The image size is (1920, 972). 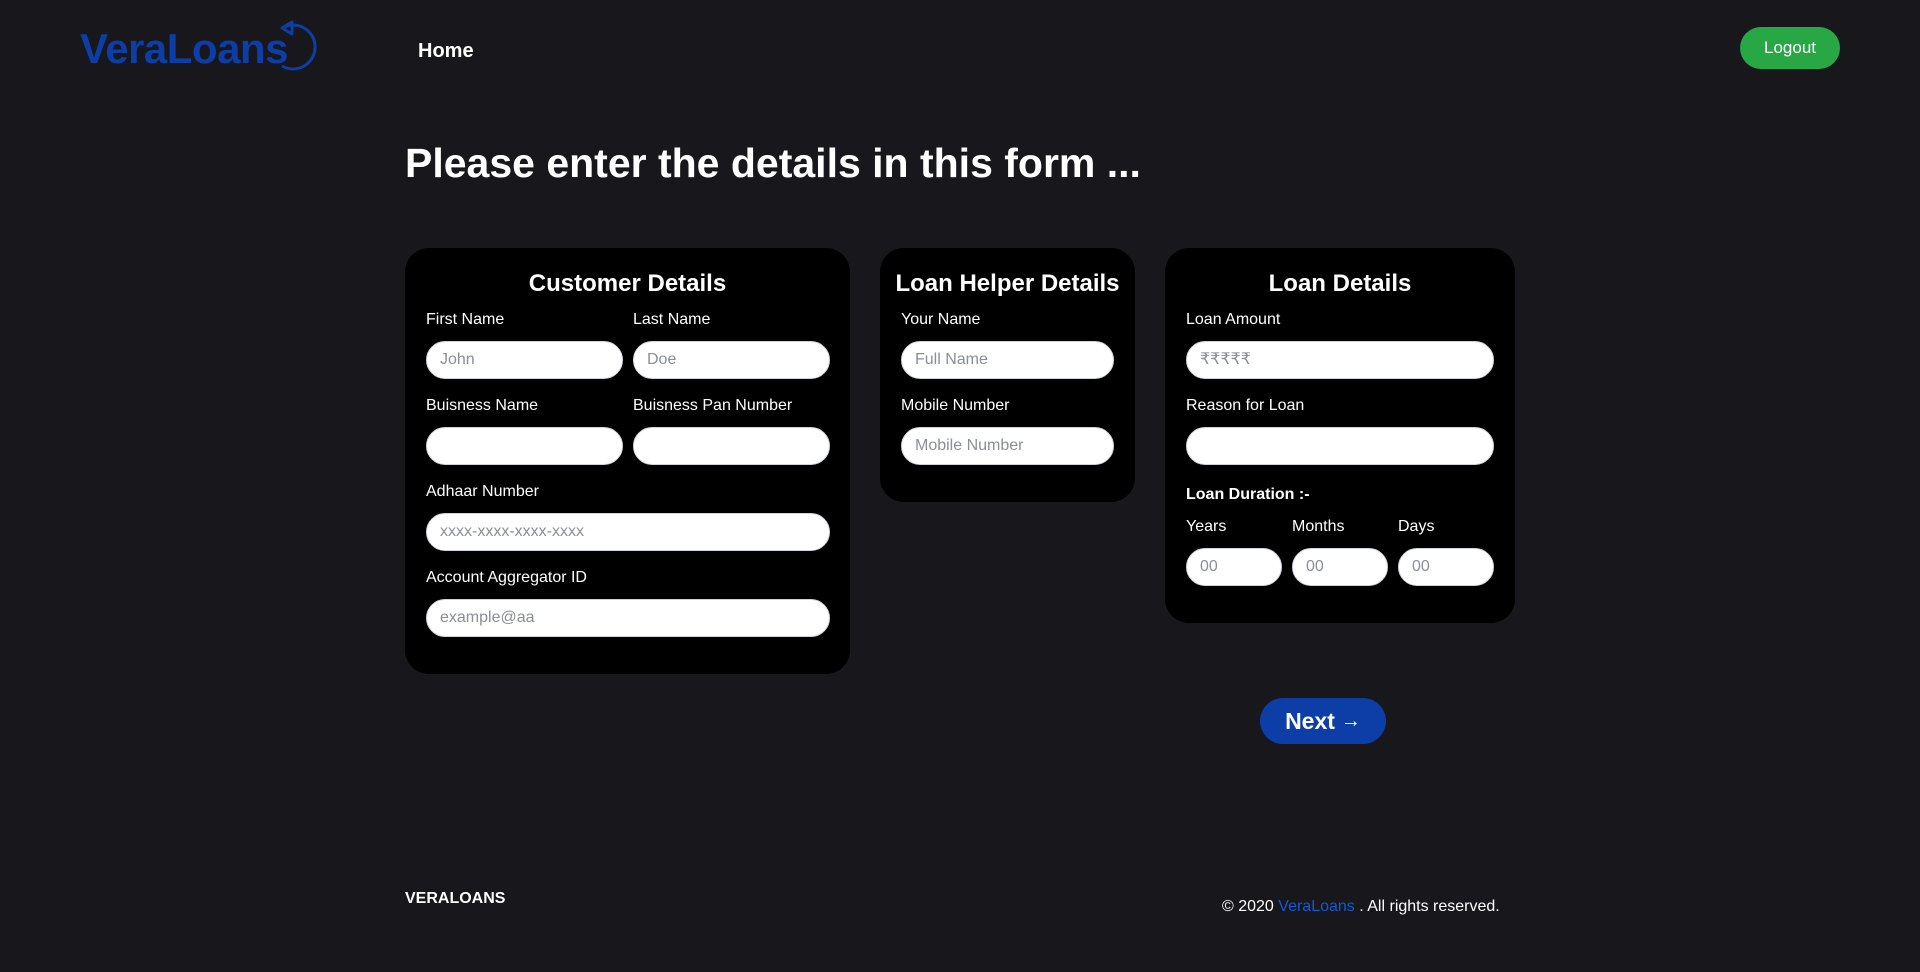 What do you see at coordinates (1245, 405) in the screenshot?
I see `reason-for-loan-label: Reason for Loan` at bounding box center [1245, 405].